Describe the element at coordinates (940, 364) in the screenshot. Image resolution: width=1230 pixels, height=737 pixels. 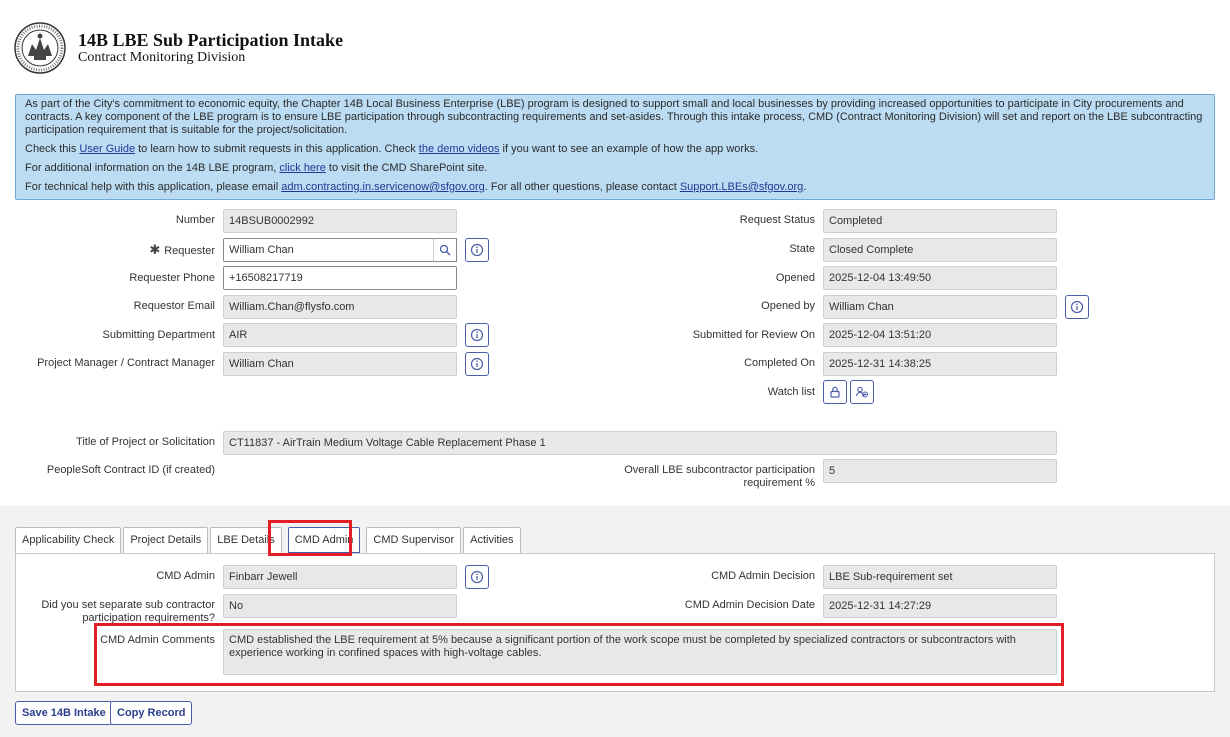
I see `completed-field: 2025-12-31 14:38:25` at that location.